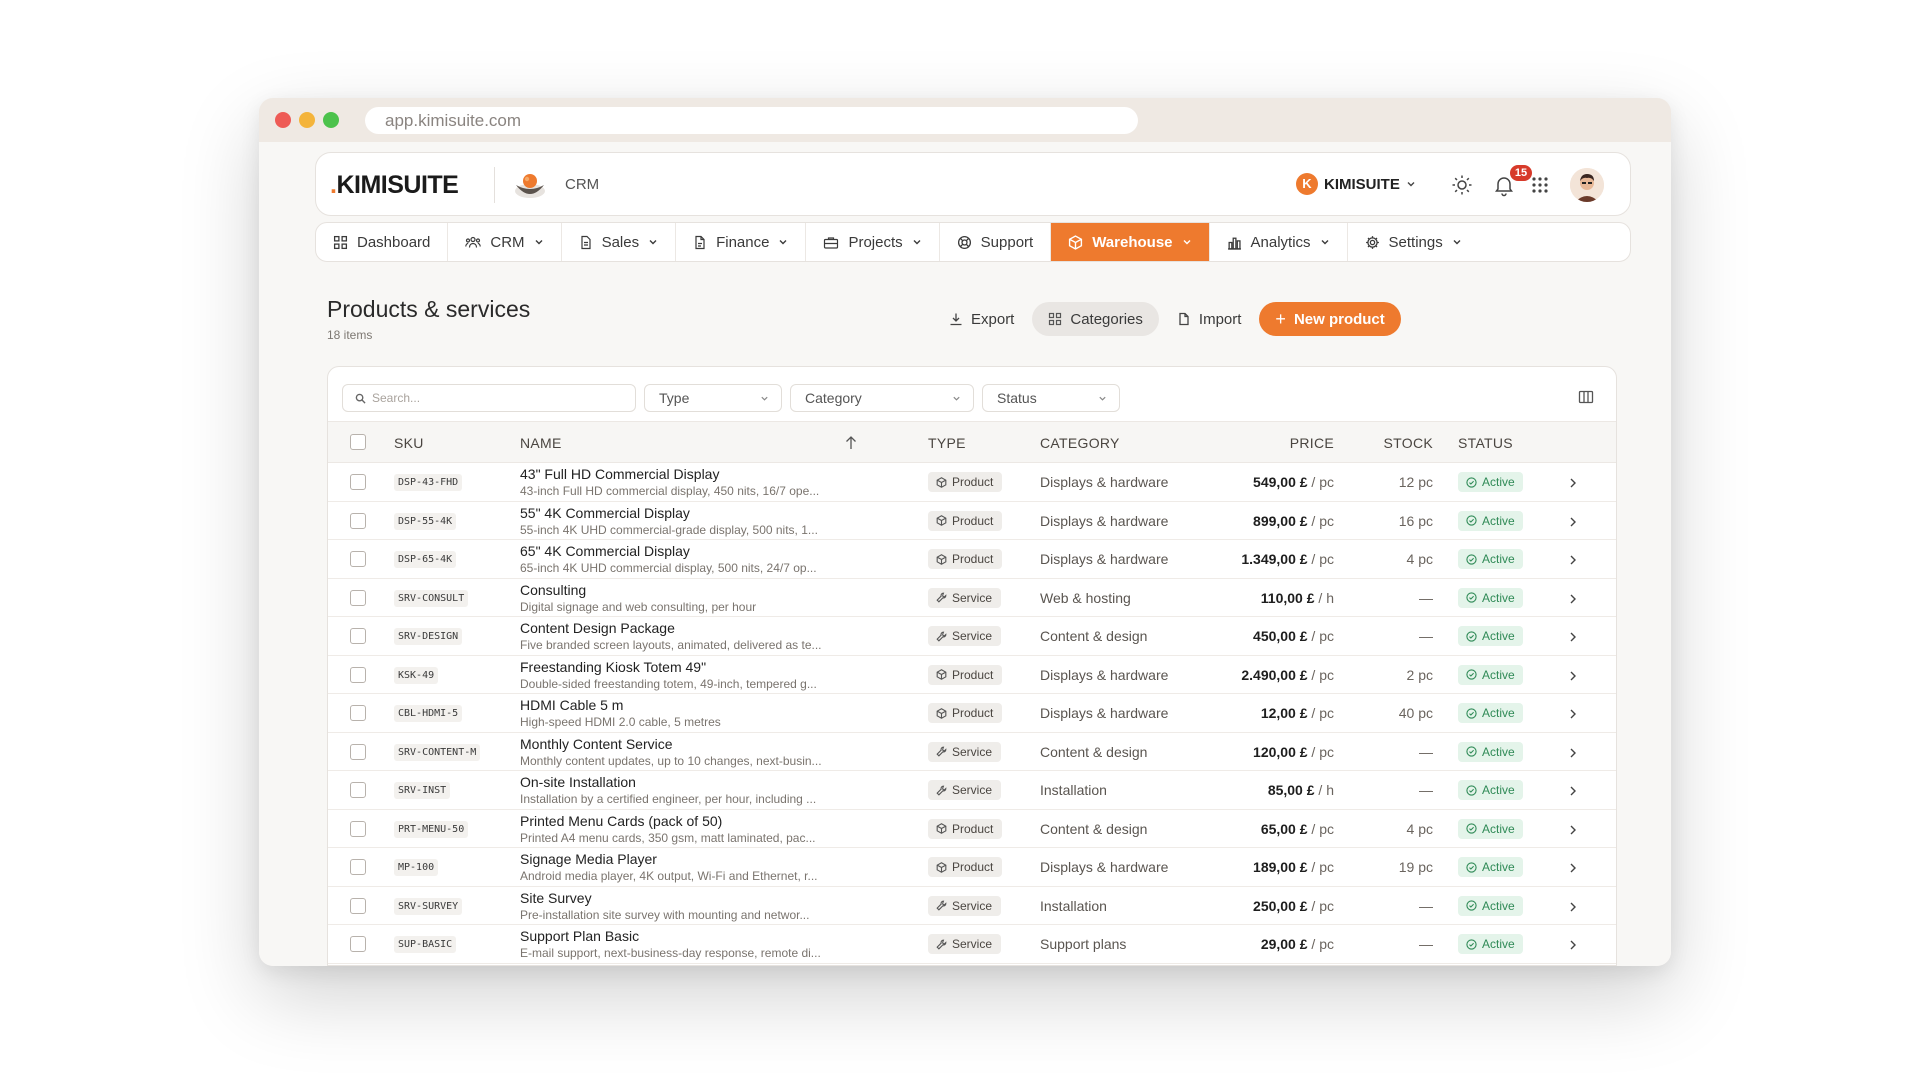  Describe the element at coordinates (619, 242) in the screenshot. I see `nav-item-sales: Sales` at that location.